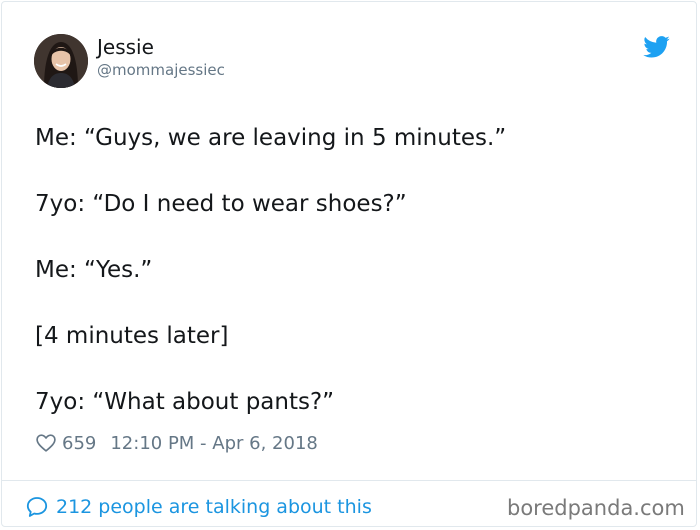 The width and height of the screenshot is (700, 530). What do you see at coordinates (37, 507) in the screenshot?
I see `speech-bubble-icon` at bounding box center [37, 507].